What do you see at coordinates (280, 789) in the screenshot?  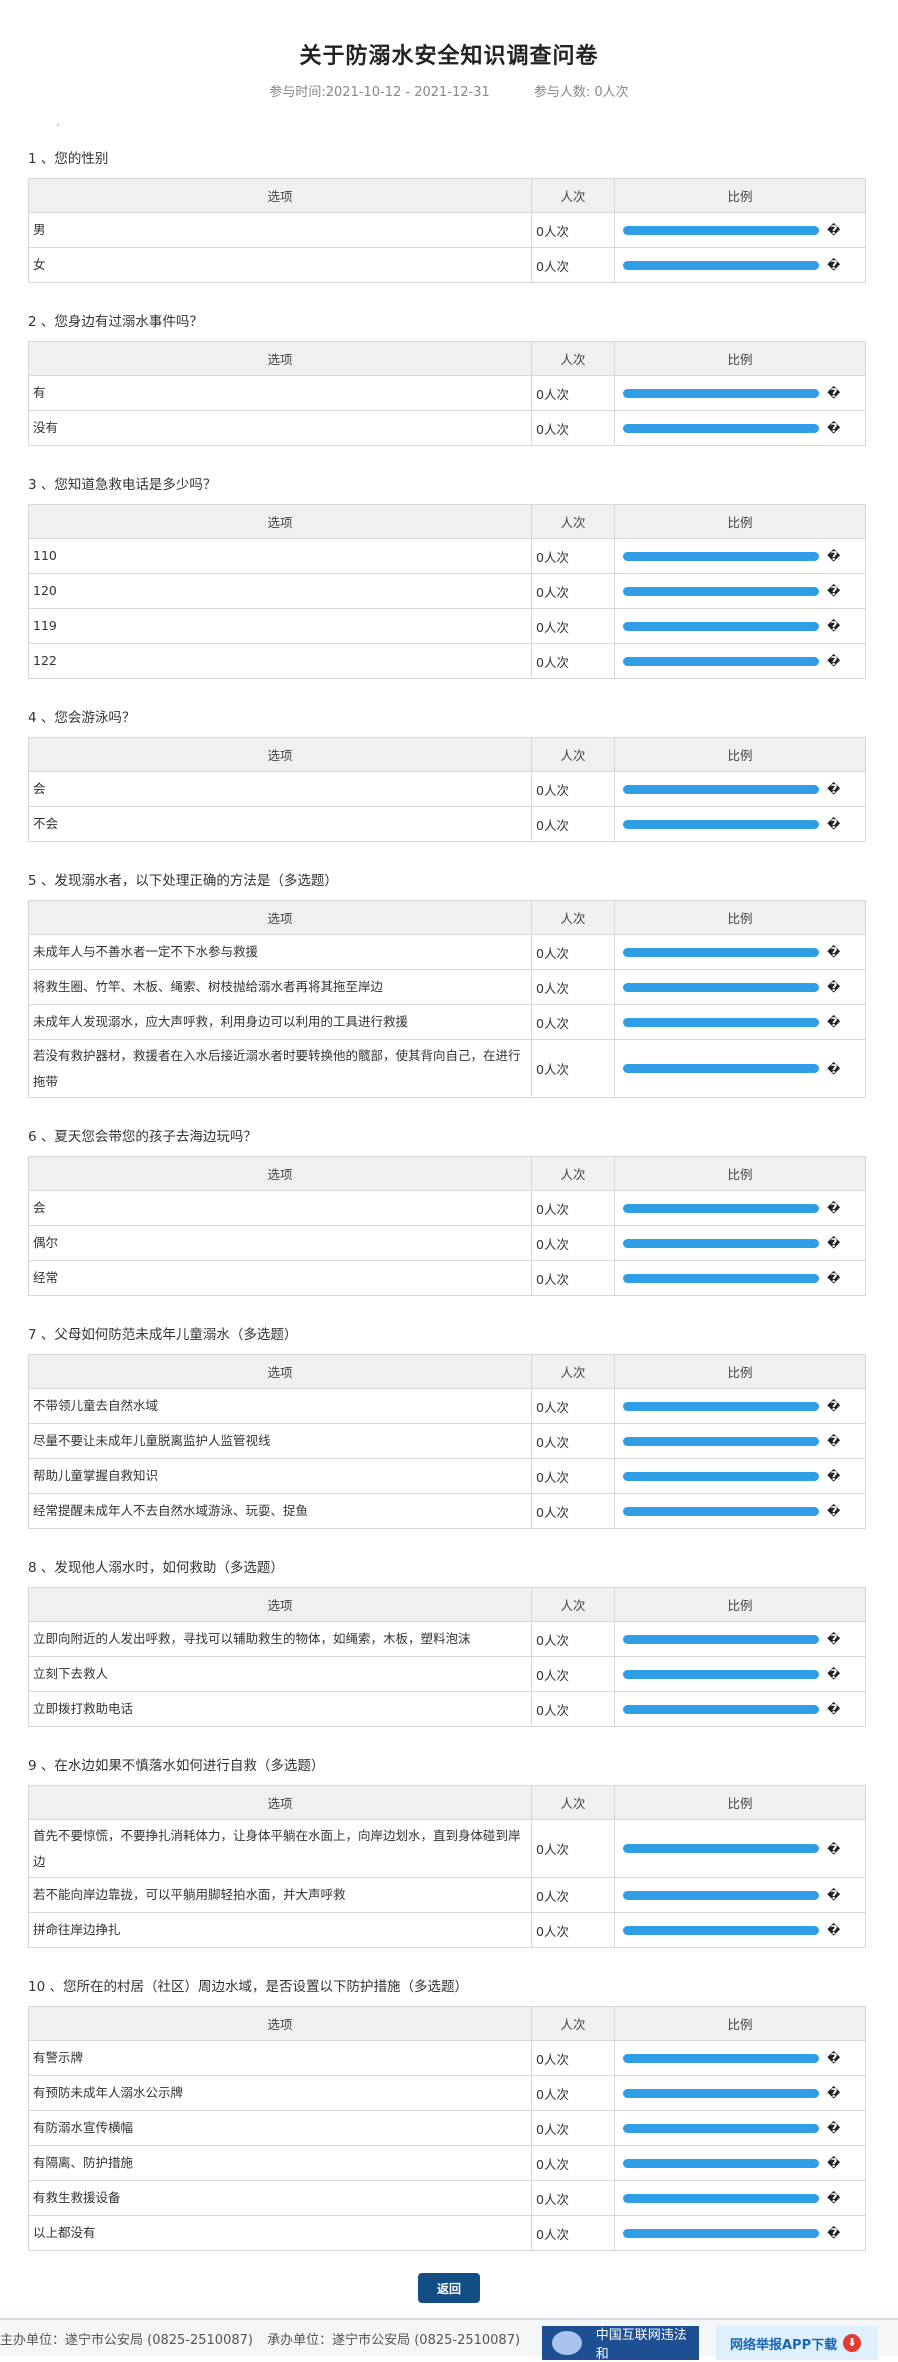 I see `option-label: 会` at bounding box center [280, 789].